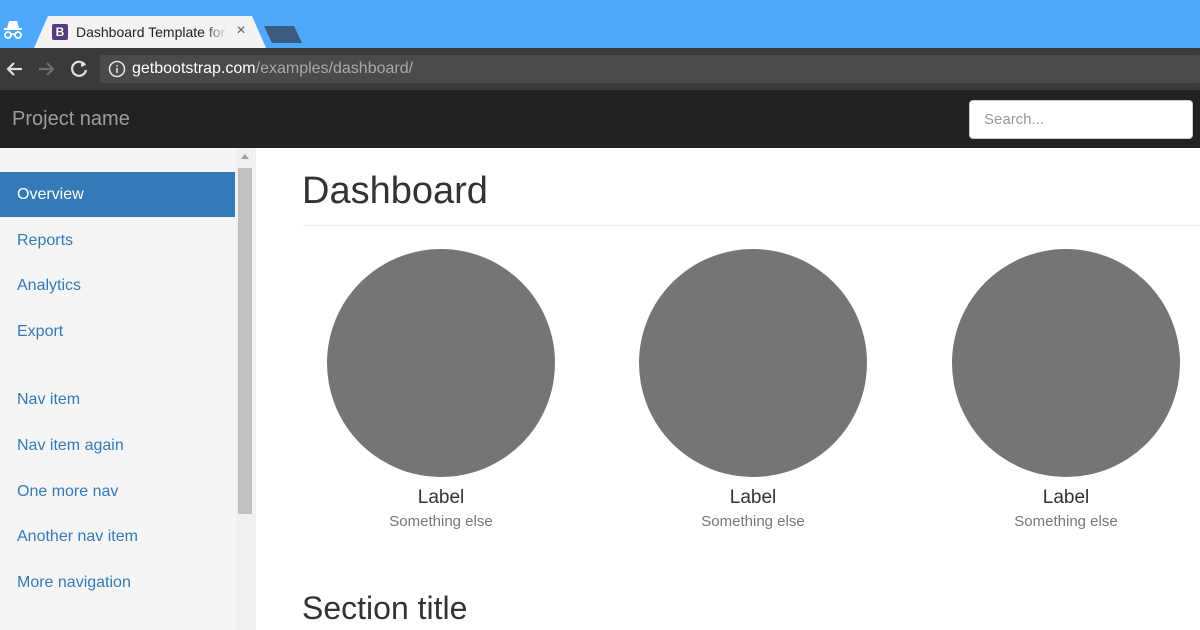 This screenshot has width=1200, height=630. I want to click on sidebar-item-one-more-nav: One more nav, so click(117, 491).